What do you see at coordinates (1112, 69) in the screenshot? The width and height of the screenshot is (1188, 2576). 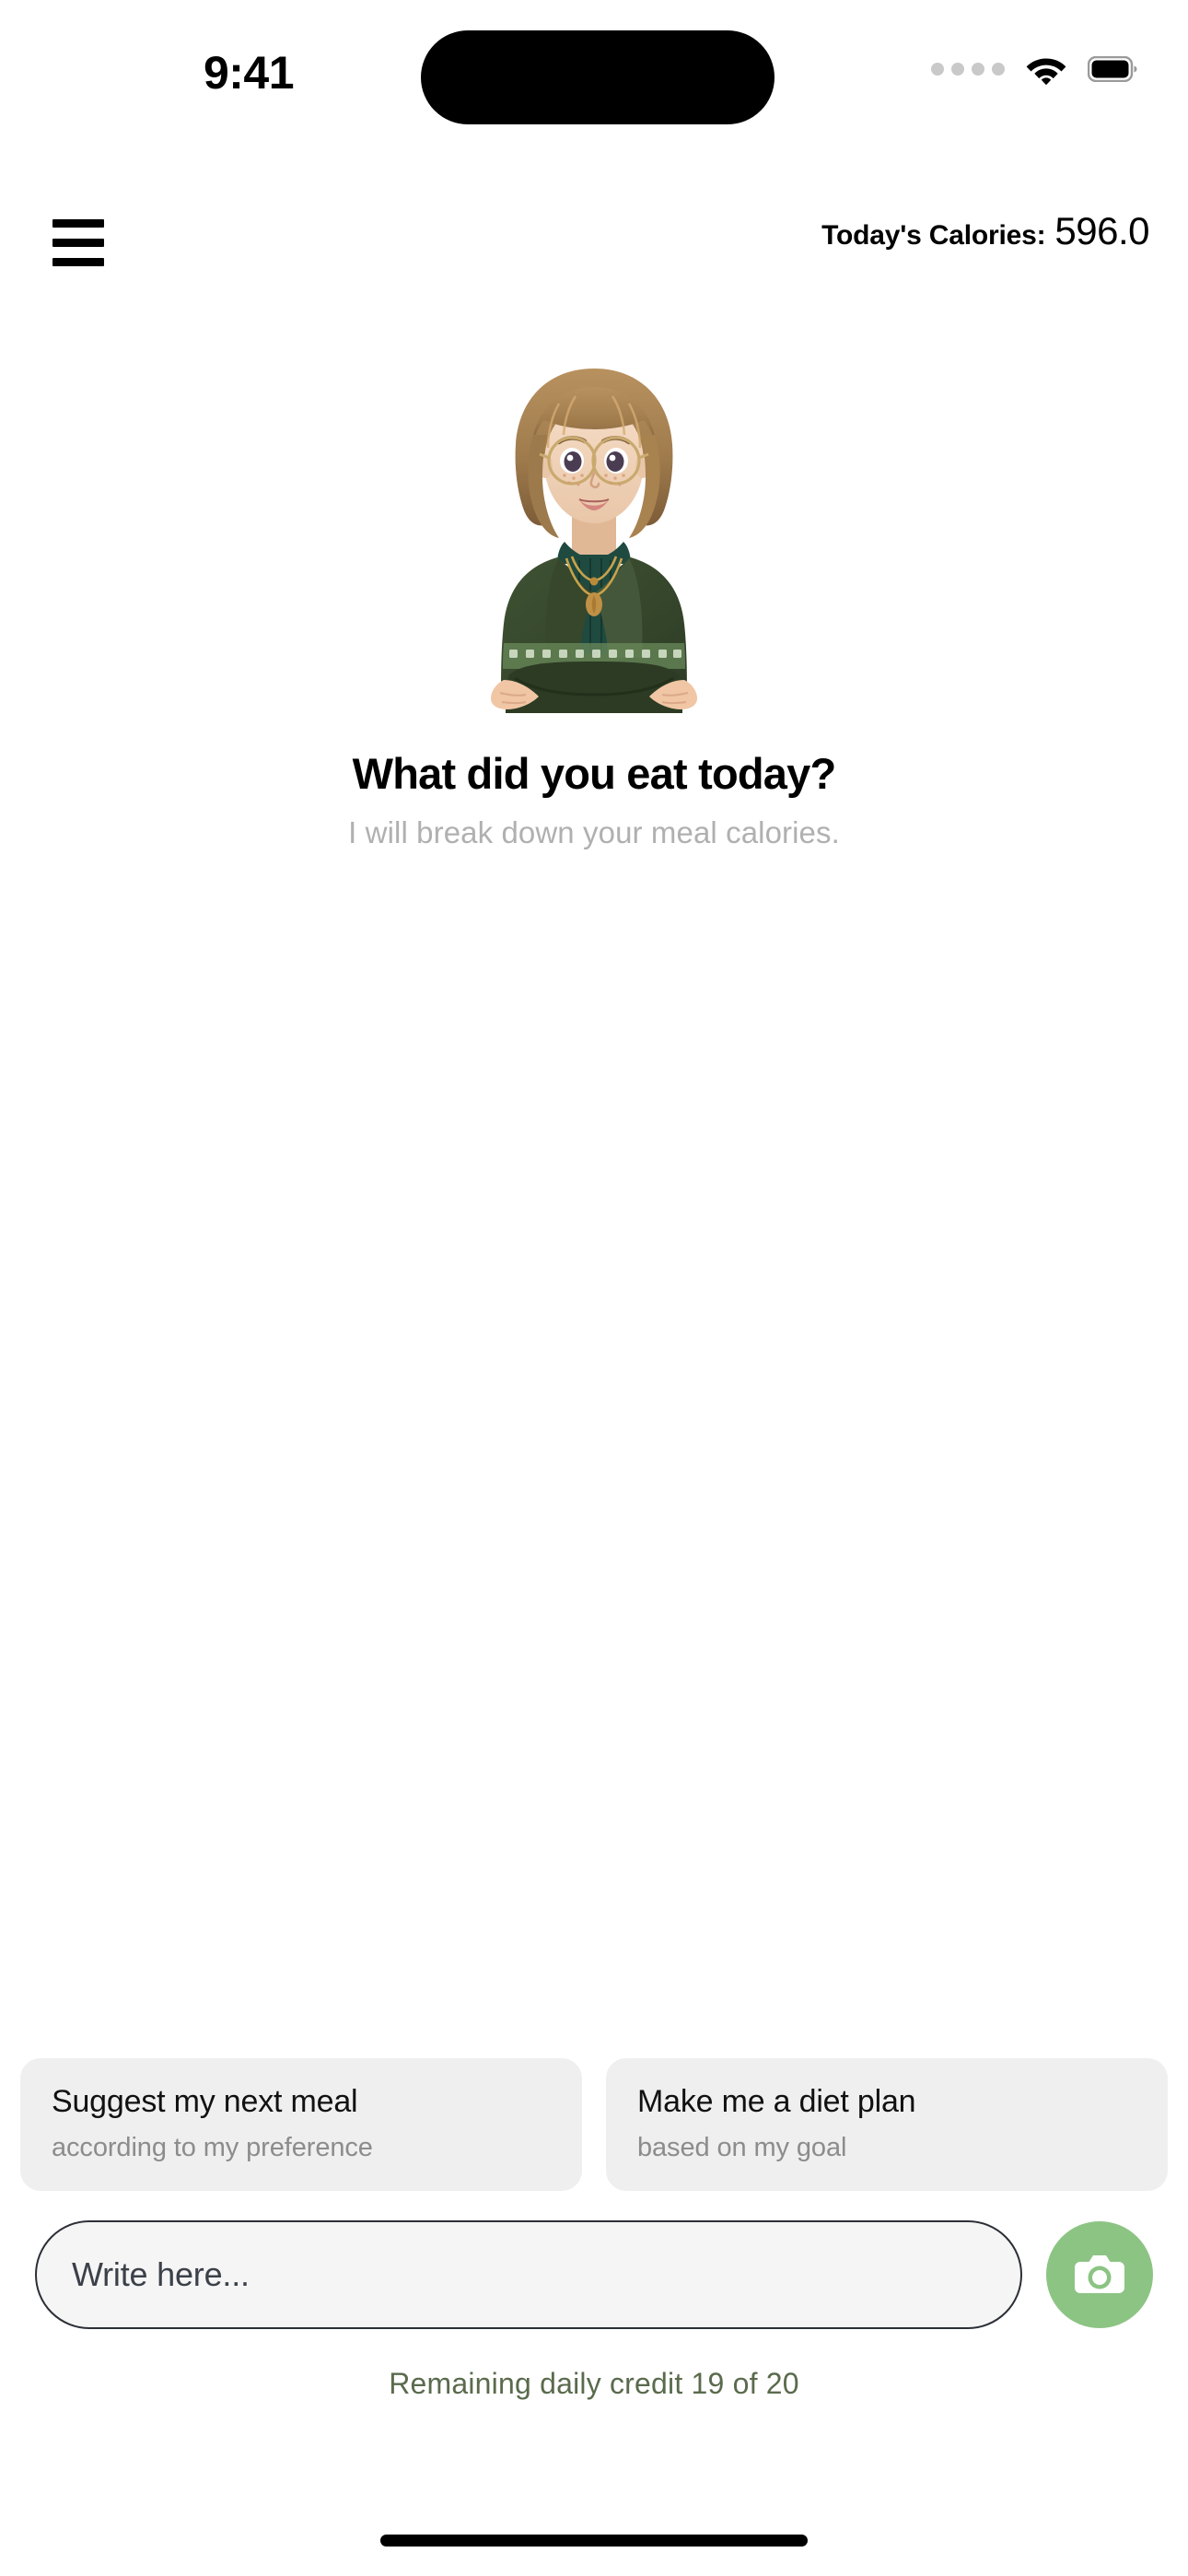 I see `battery-icon` at bounding box center [1112, 69].